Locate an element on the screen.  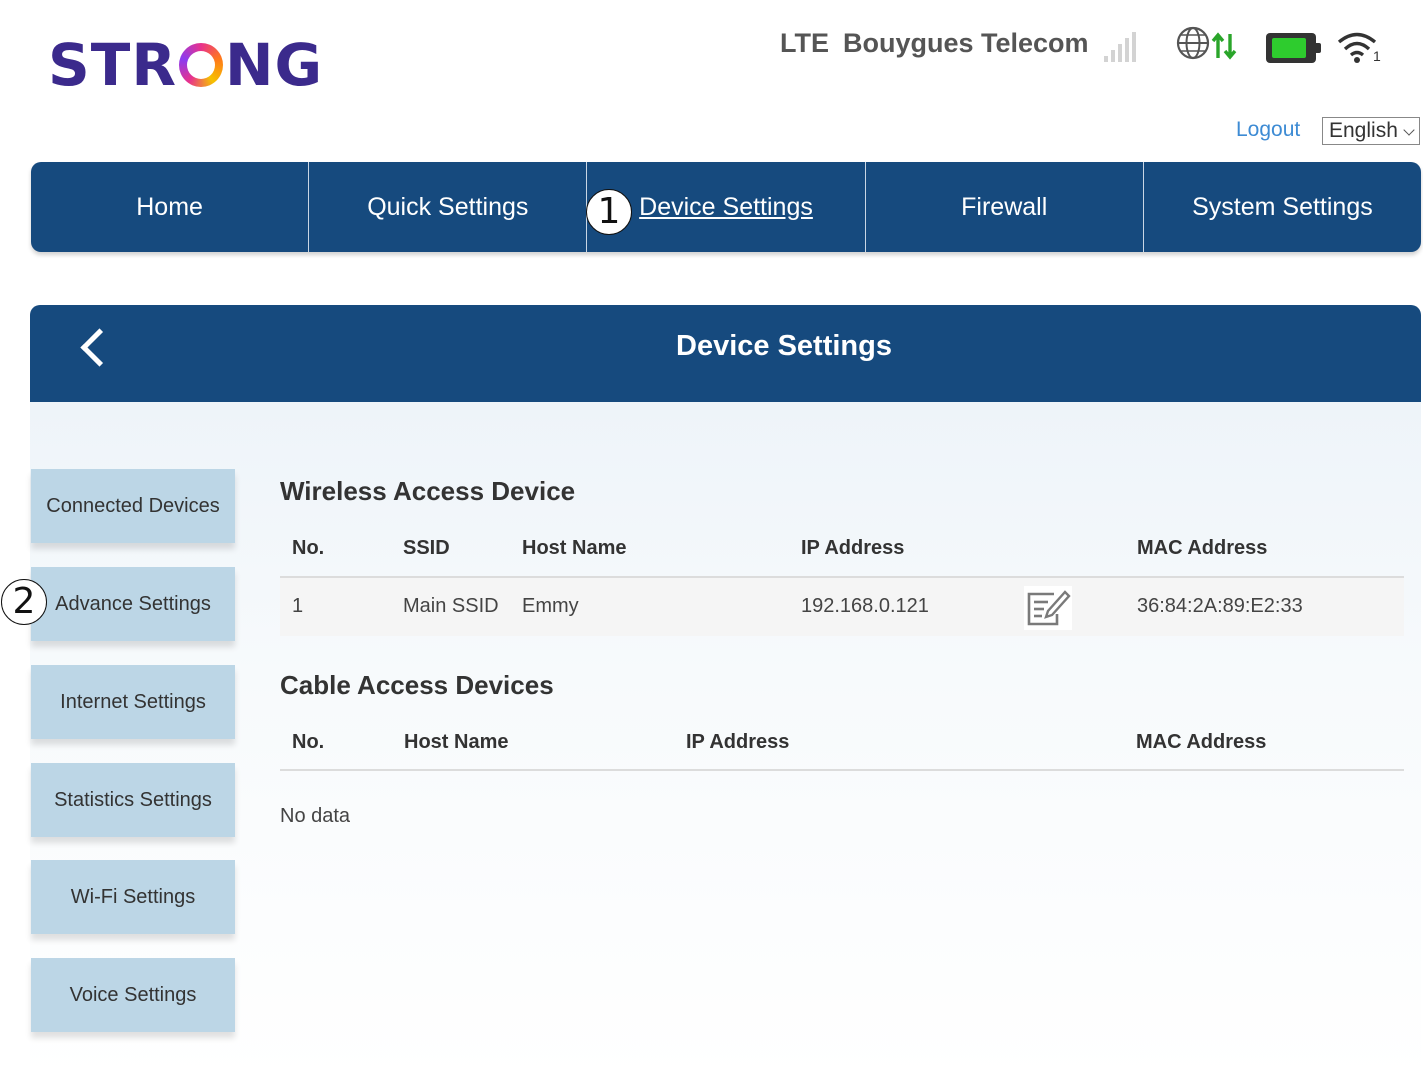
nav-firewall: Firewall is located at coordinates (1005, 207).